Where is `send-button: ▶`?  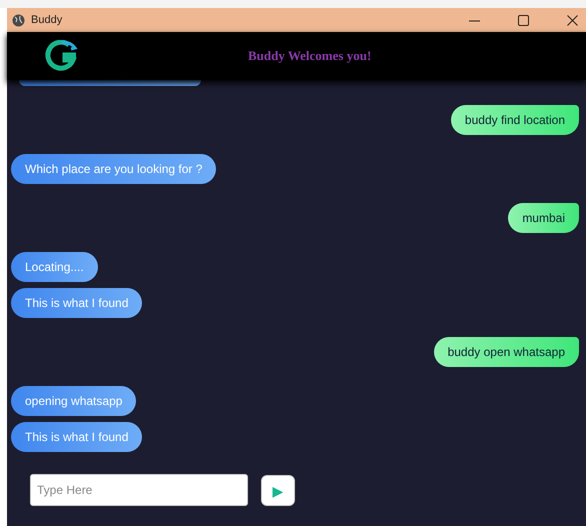 send-button: ▶ is located at coordinates (278, 490).